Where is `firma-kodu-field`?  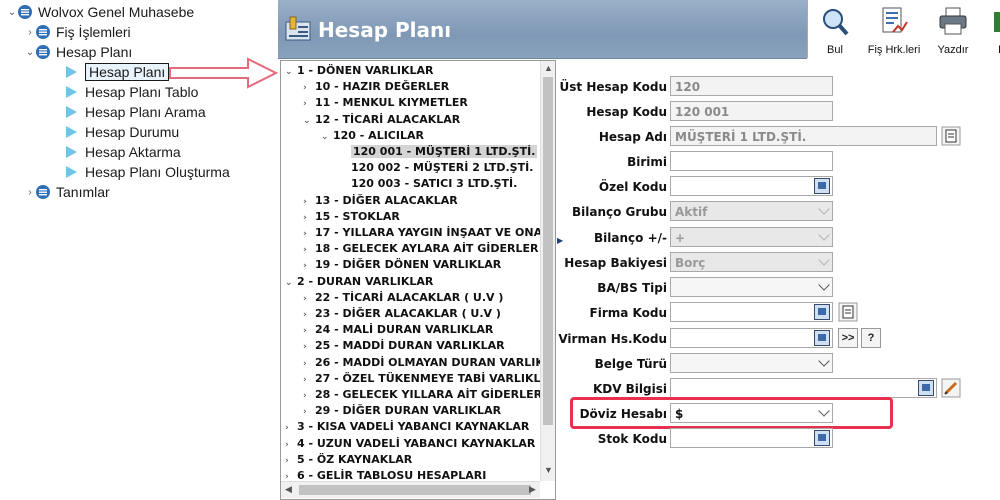
firma-kodu-field is located at coordinates (751, 312).